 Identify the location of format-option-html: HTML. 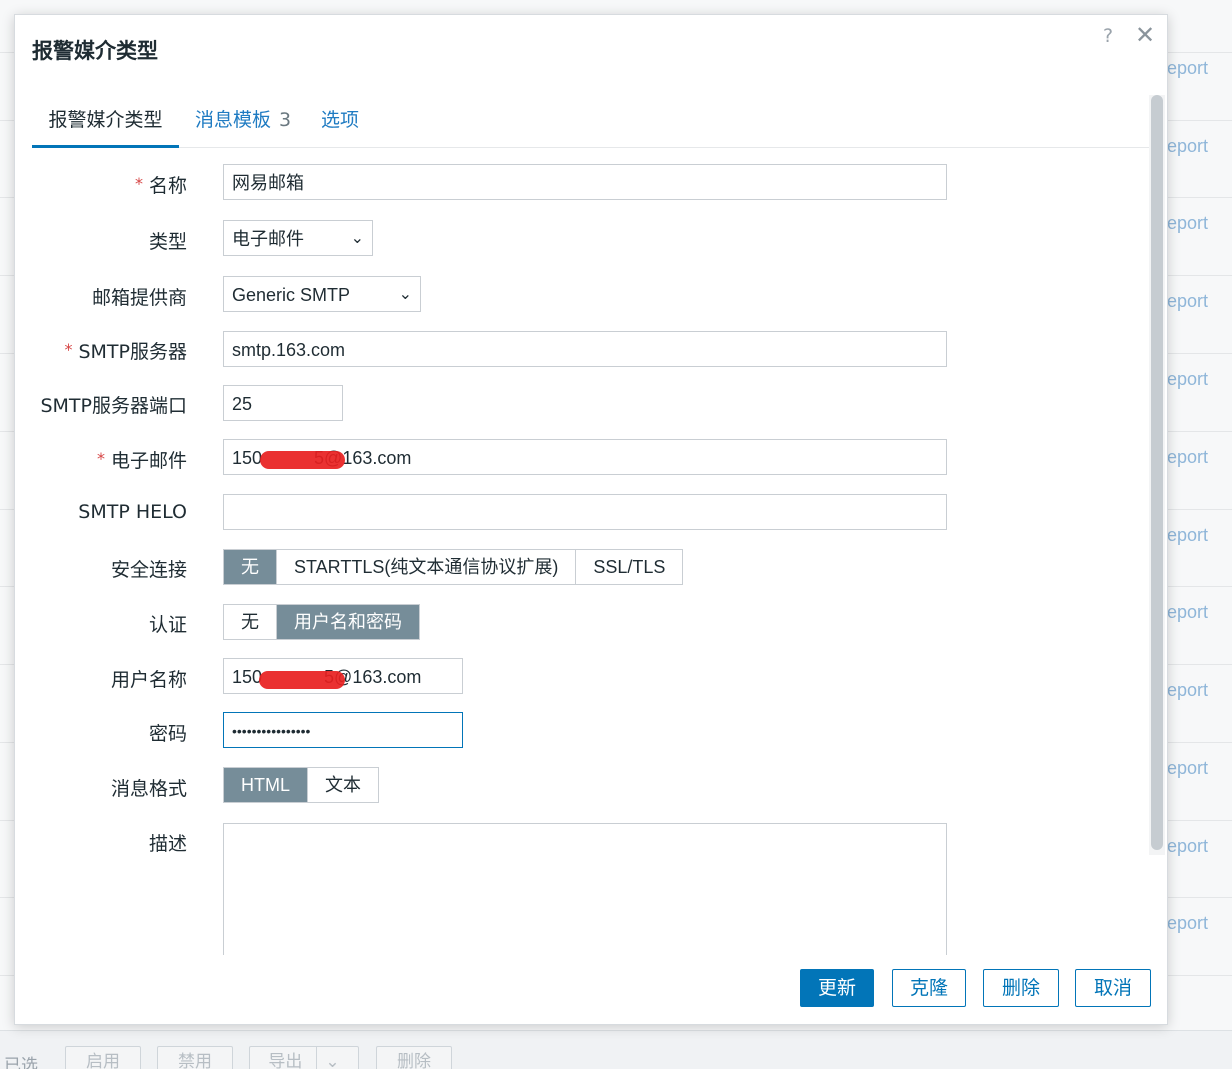
(266, 785).